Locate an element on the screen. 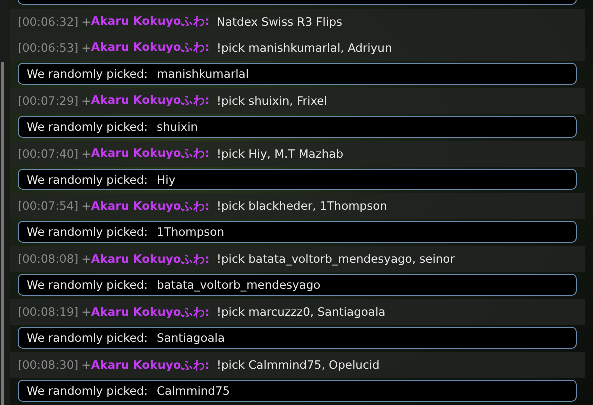  timestamp: [00:07:54] is located at coordinates (48, 206).